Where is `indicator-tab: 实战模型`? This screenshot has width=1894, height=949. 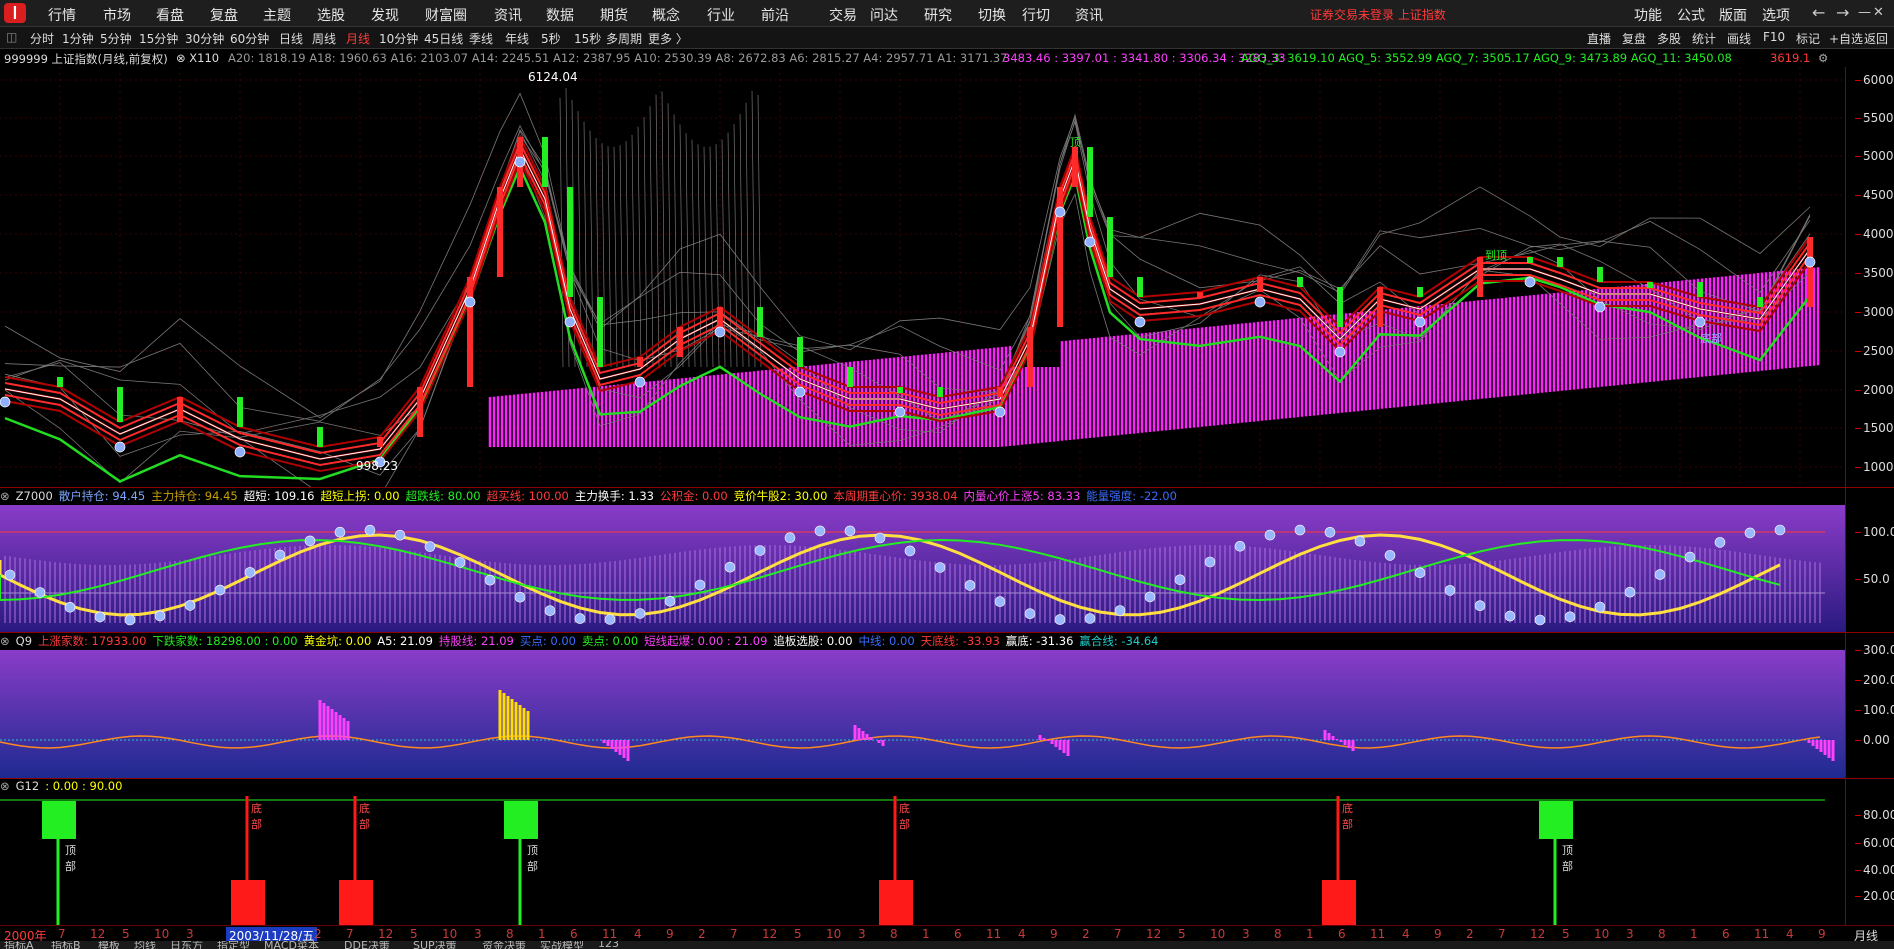
indicator-tab: 实战模型 is located at coordinates (562, 945).